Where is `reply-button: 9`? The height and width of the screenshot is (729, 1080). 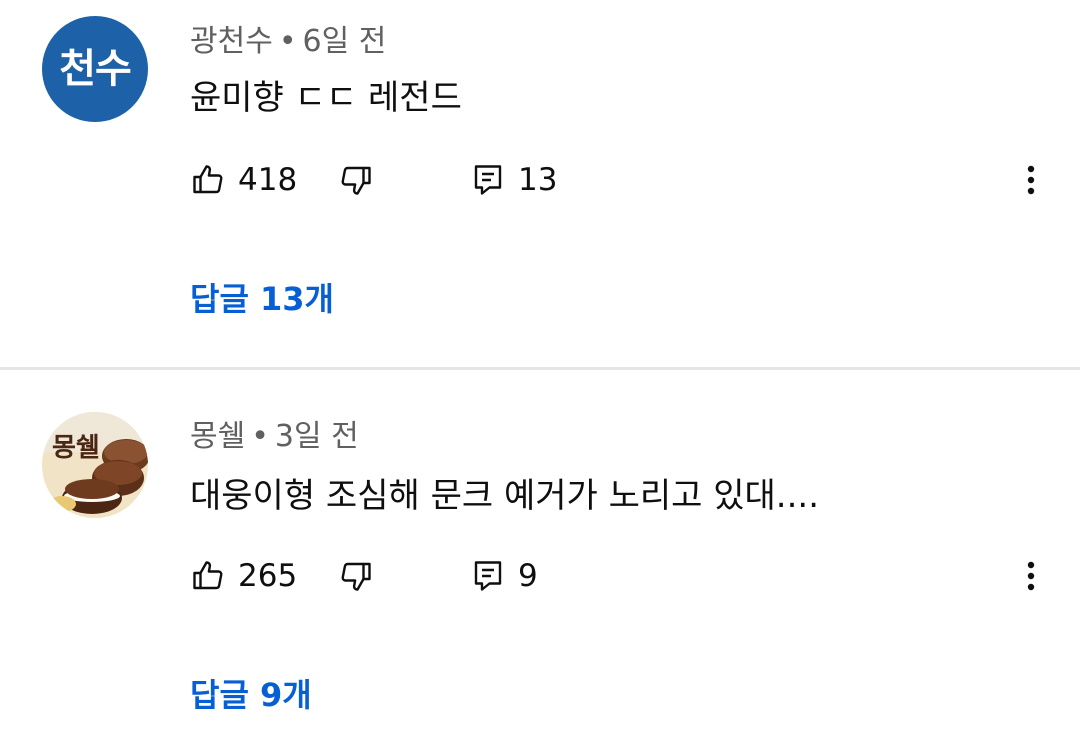
reply-button: 9 is located at coordinates (504, 576).